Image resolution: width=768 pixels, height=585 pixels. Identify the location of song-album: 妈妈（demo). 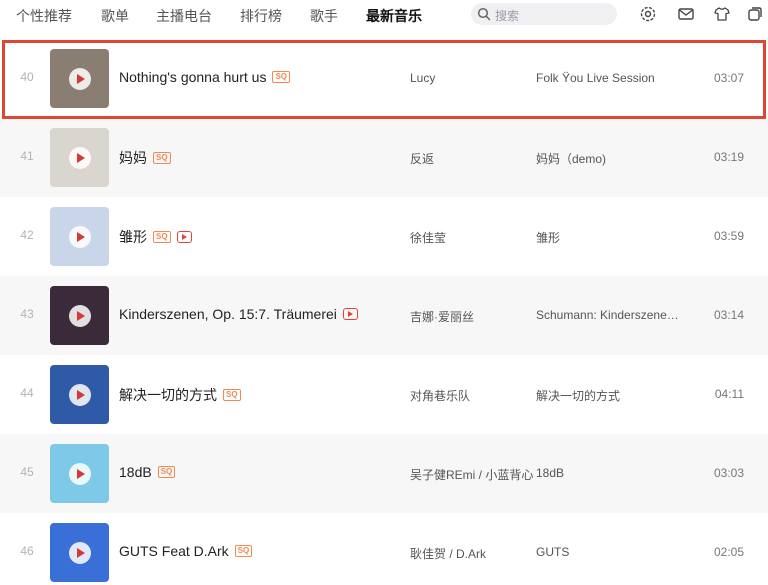
(571, 158).